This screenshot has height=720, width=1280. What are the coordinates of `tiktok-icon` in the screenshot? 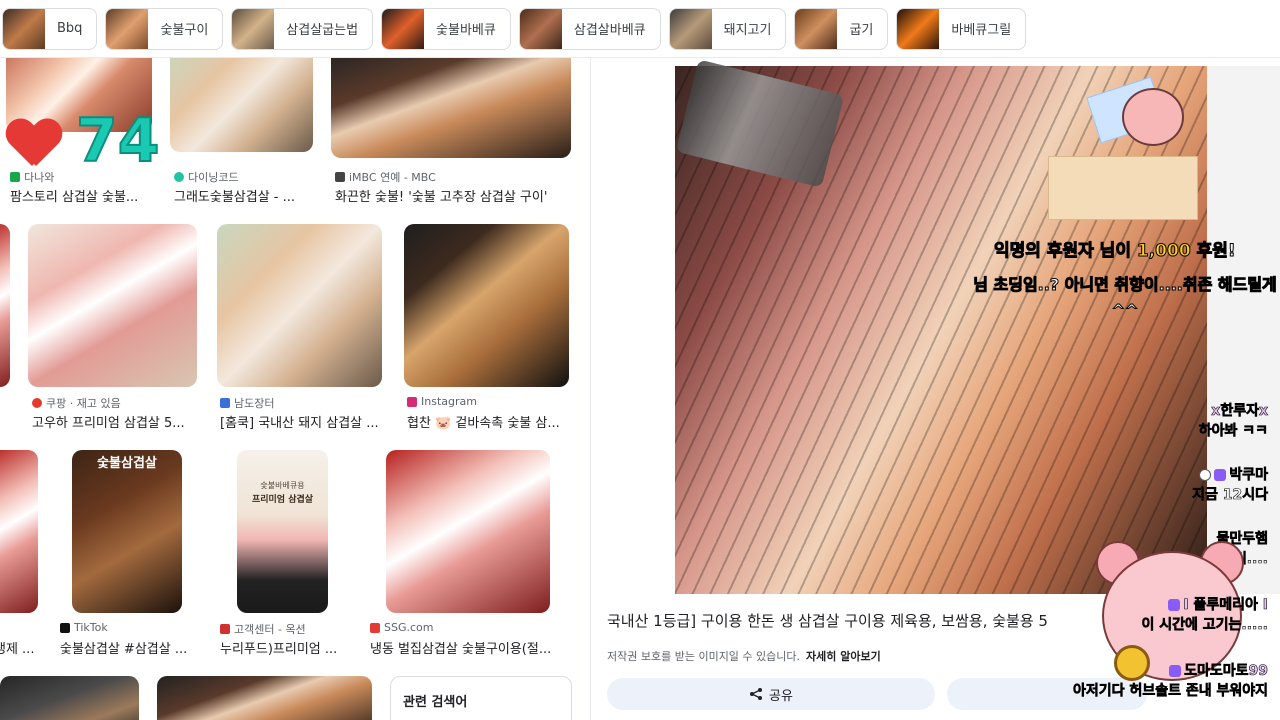 It's located at (65, 627).